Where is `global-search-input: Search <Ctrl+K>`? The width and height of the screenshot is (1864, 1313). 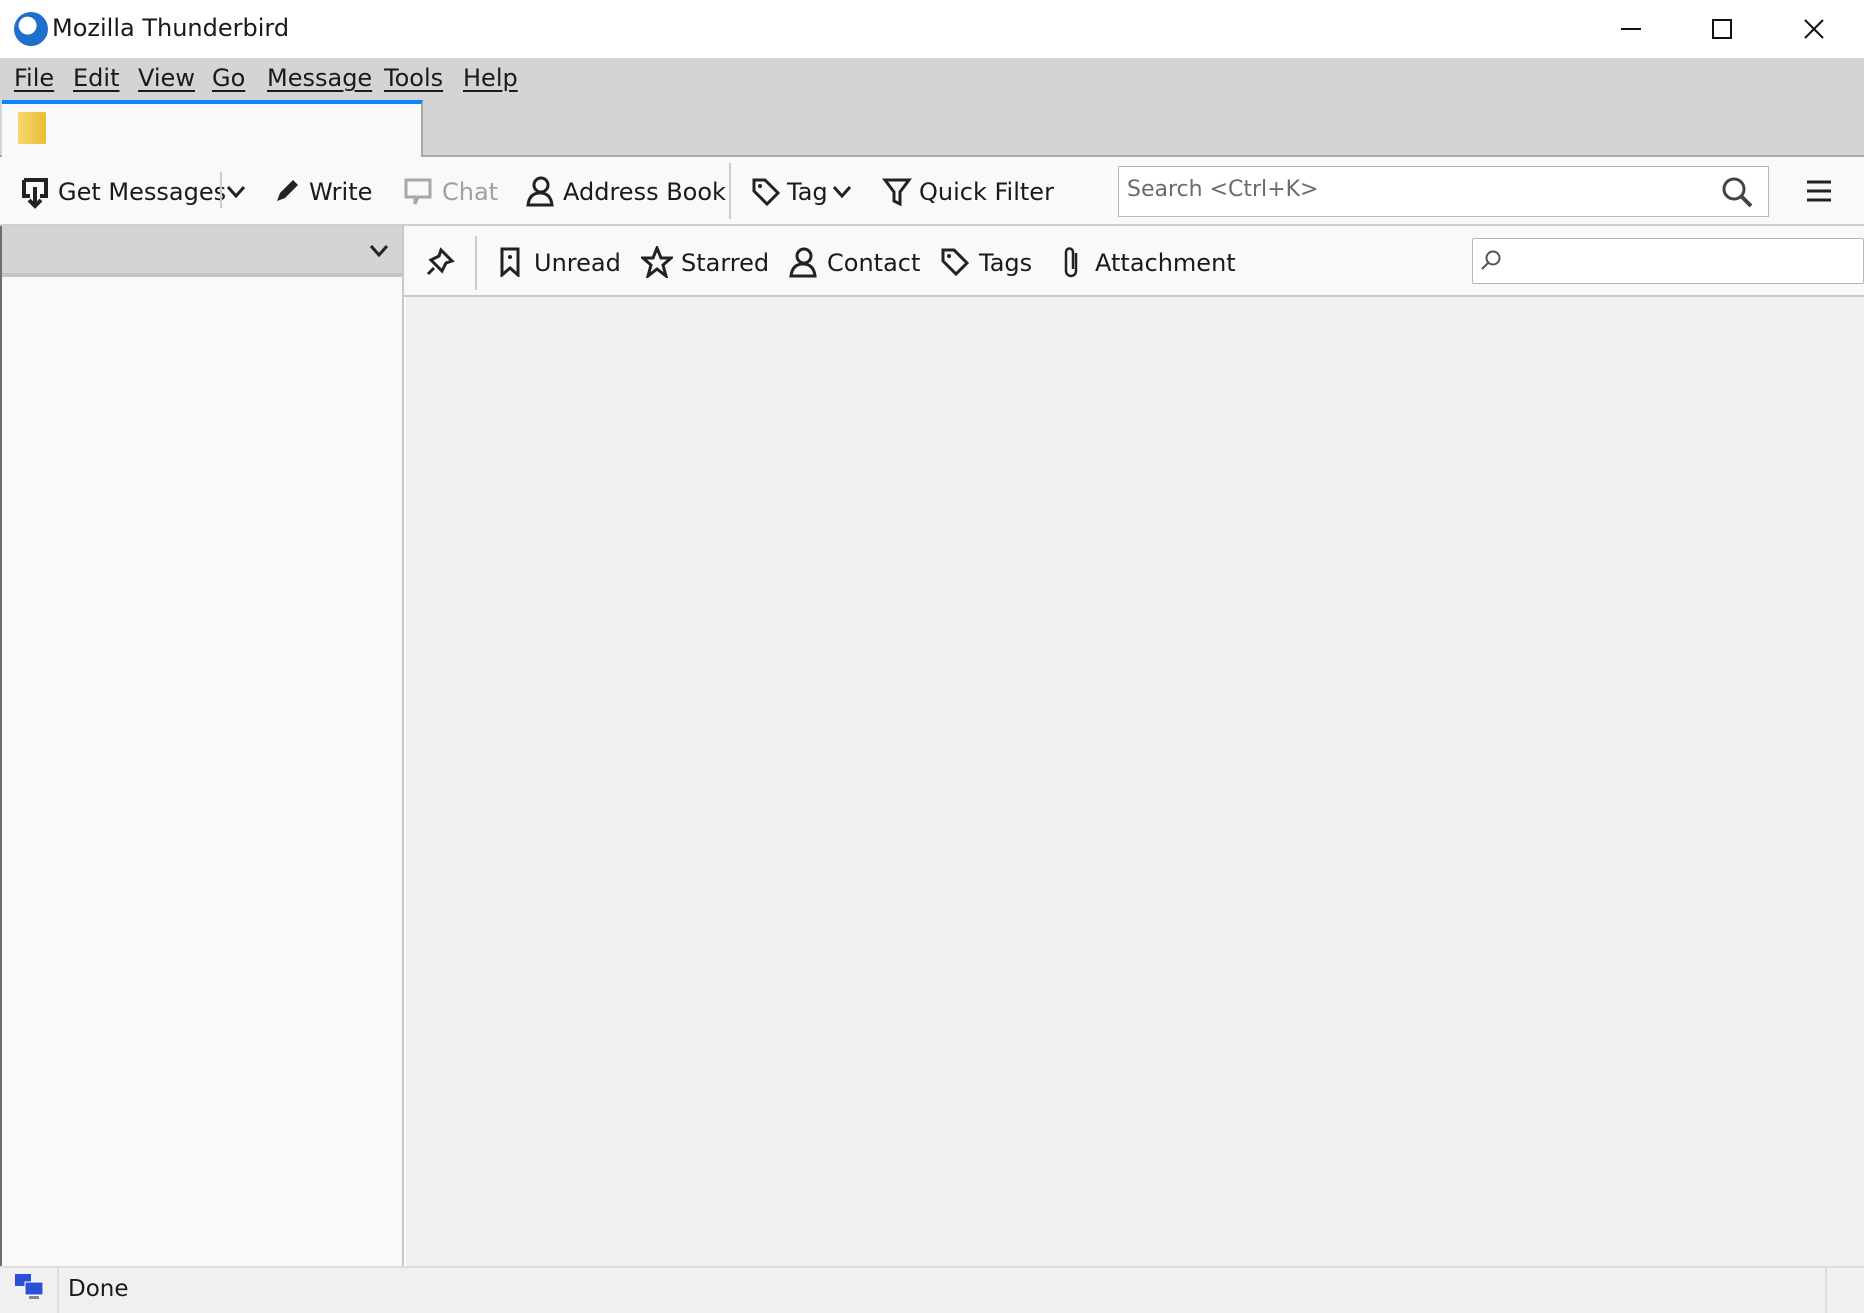 global-search-input: Search <Ctrl+K> is located at coordinates (1443, 191).